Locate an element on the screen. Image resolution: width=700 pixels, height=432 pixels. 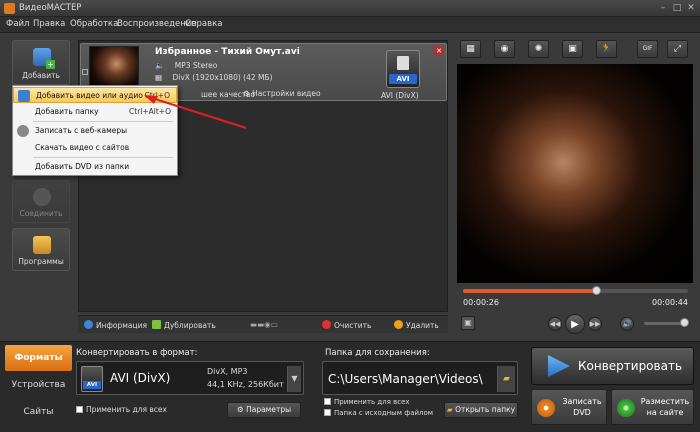
dd-separator is located at coordinates (103, 157).